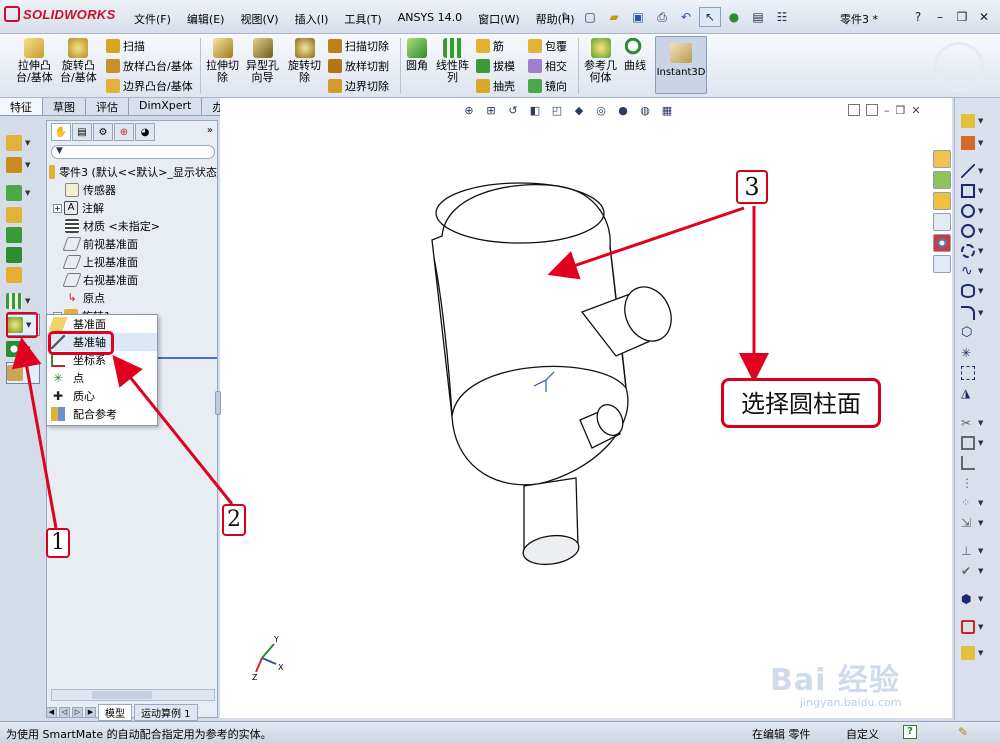  What do you see at coordinates (942, 222) in the screenshot?
I see `view-palette-icon` at bounding box center [942, 222].